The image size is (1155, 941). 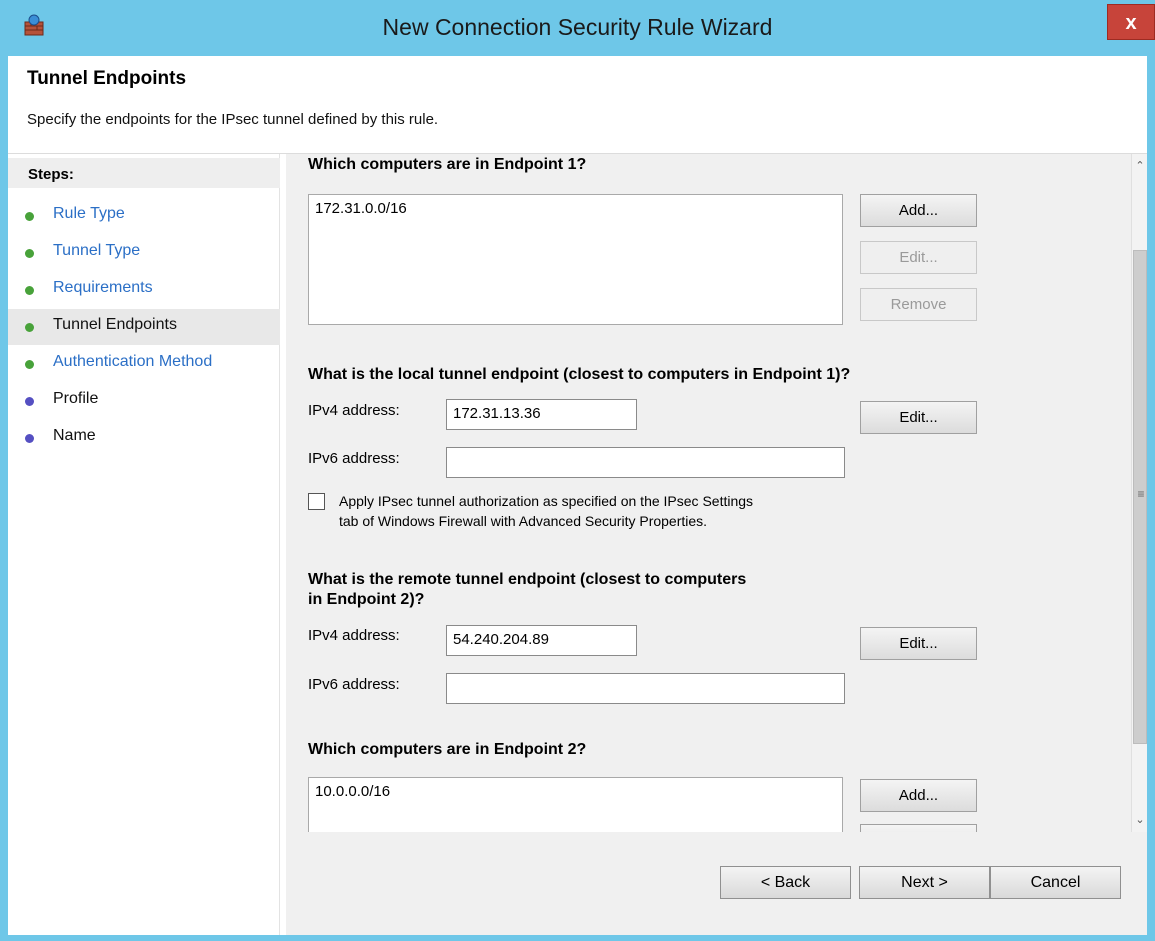 I want to click on scroll-up-arrow-icon: ⌃, so click(x=1140, y=166).